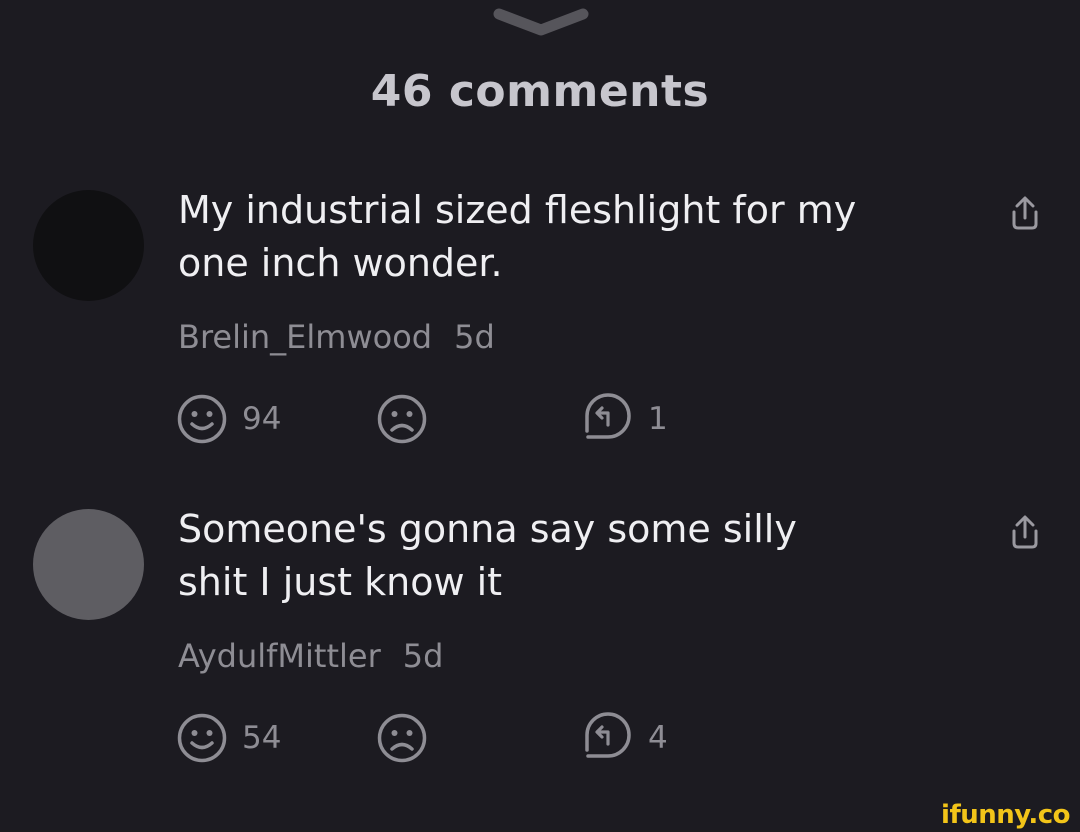  I want to click on comment-actions: 94 1, so click(540, 419).